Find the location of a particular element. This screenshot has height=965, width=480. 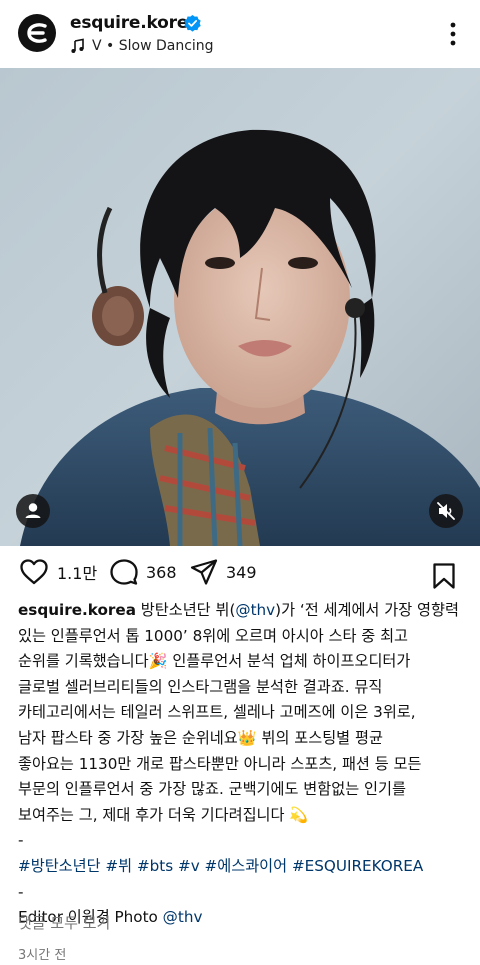

more-vertical-icon is located at coordinates (453, 34).